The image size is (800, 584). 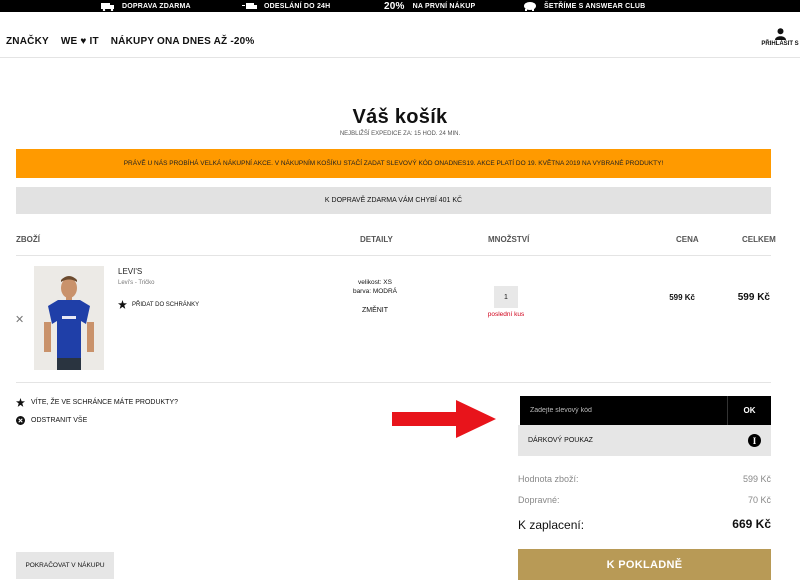 What do you see at coordinates (375, 287) in the screenshot?
I see `product-details: velikost: XS barva: MODRÁ` at bounding box center [375, 287].